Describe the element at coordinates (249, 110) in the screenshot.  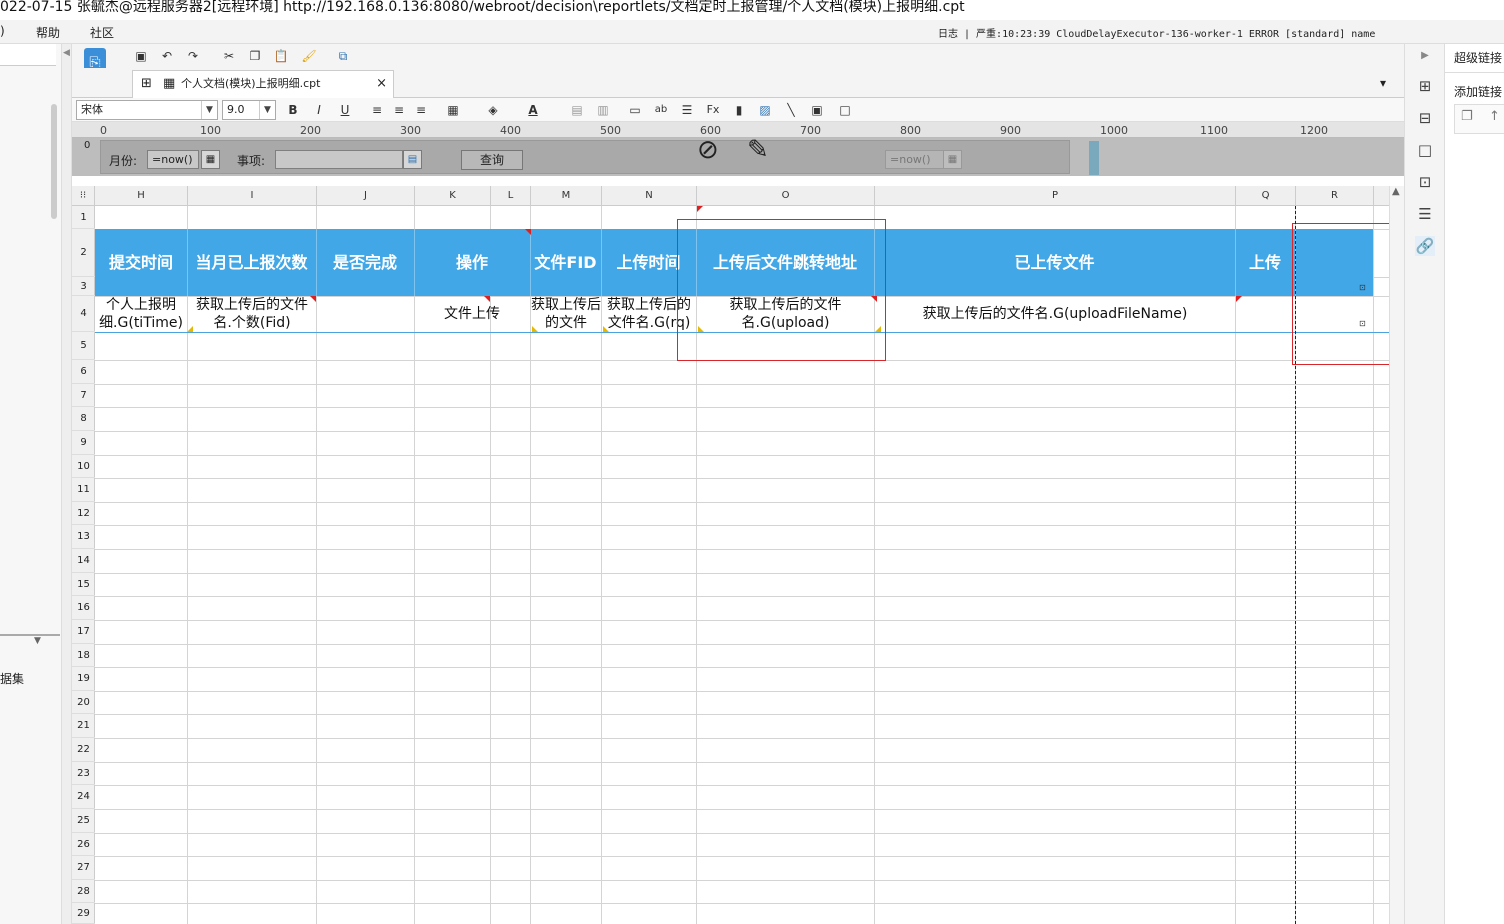
I see `font-size-select: 9.0 ▼` at that location.